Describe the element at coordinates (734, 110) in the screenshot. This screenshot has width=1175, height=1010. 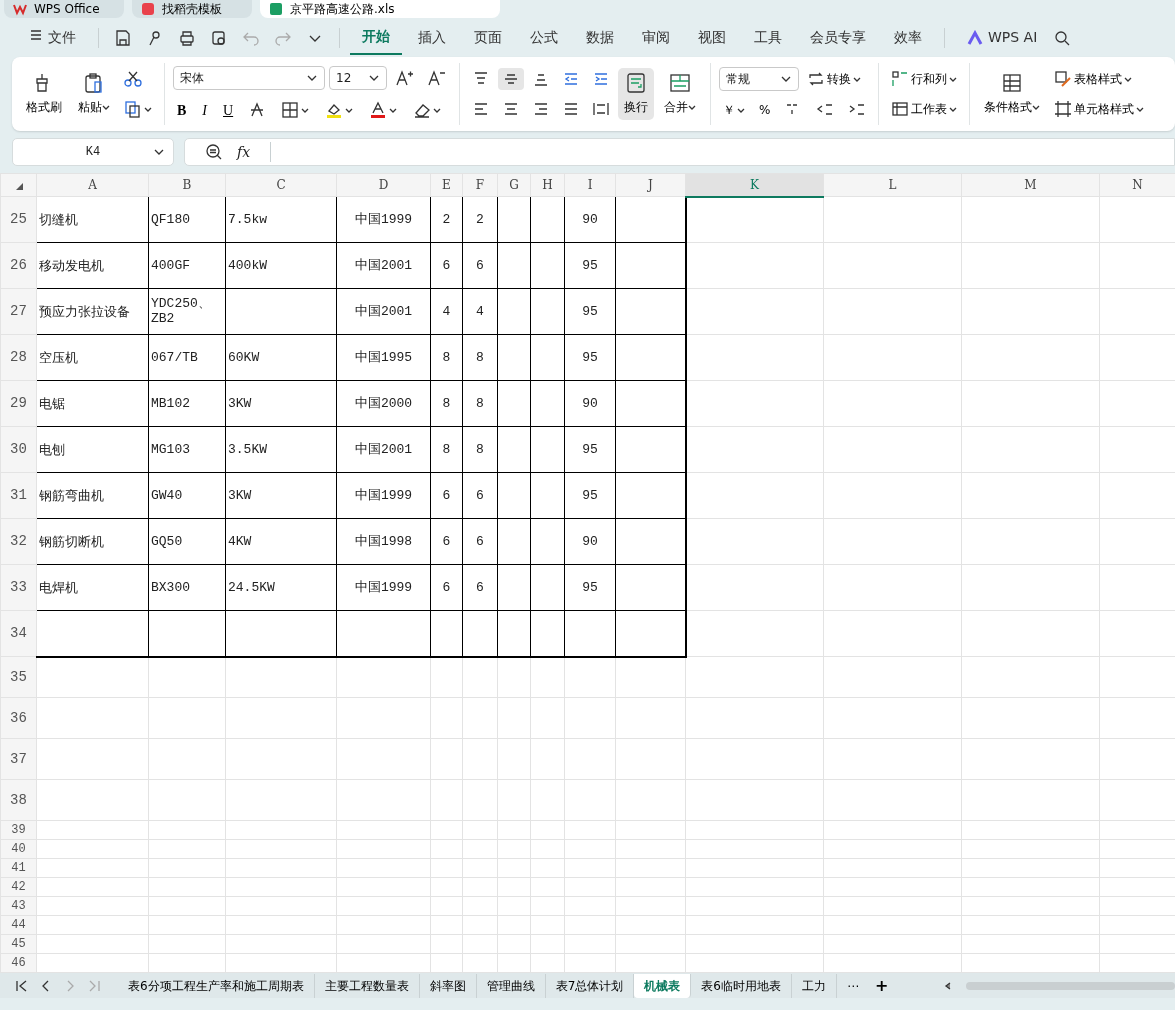
I see `currency-button: ￥` at that location.